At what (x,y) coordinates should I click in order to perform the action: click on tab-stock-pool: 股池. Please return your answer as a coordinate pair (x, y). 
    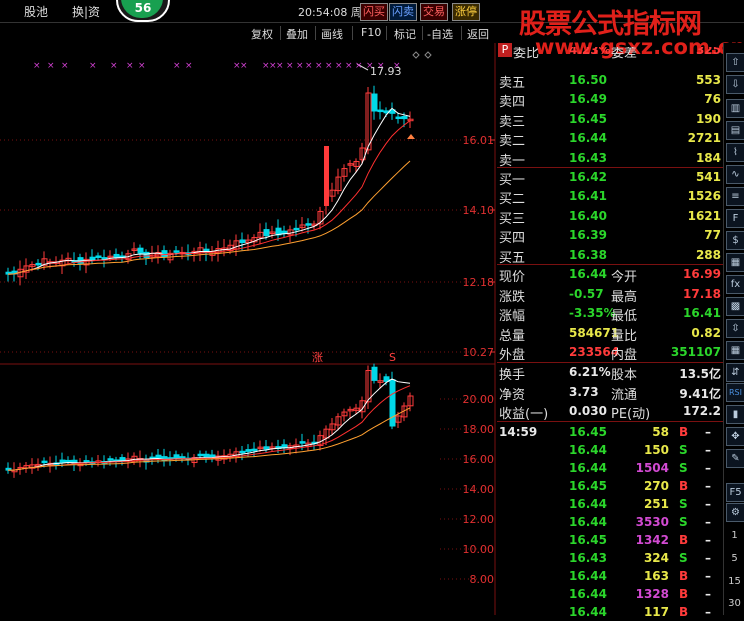
    Looking at the image, I should click on (36, 11).